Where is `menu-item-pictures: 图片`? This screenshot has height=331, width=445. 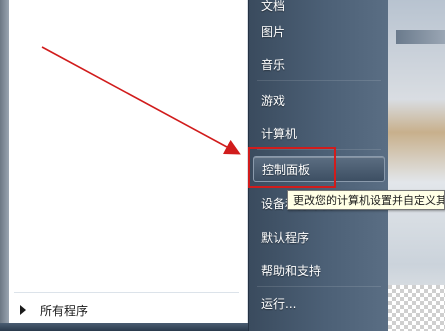 menu-item-pictures: 图片 is located at coordinates (319, 31).